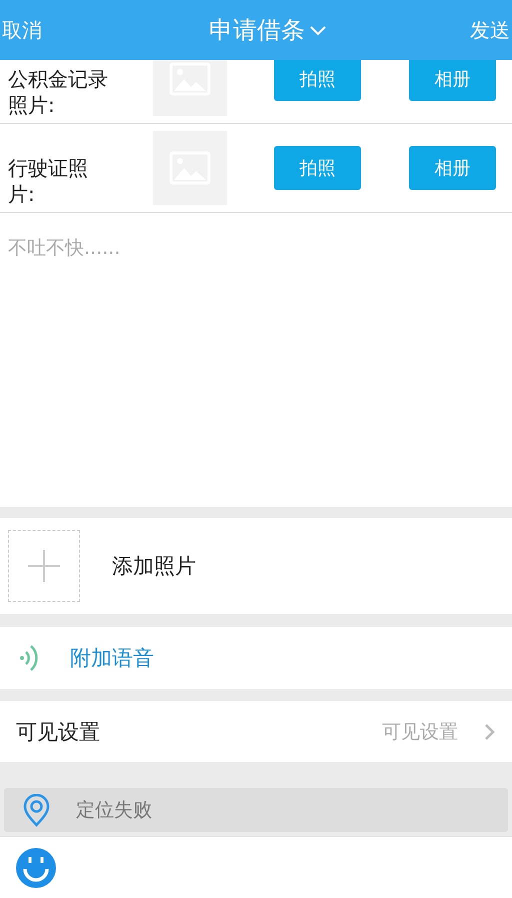 The image size is (512, 898). I want to click on send-button: 发送, so click(490, 30).